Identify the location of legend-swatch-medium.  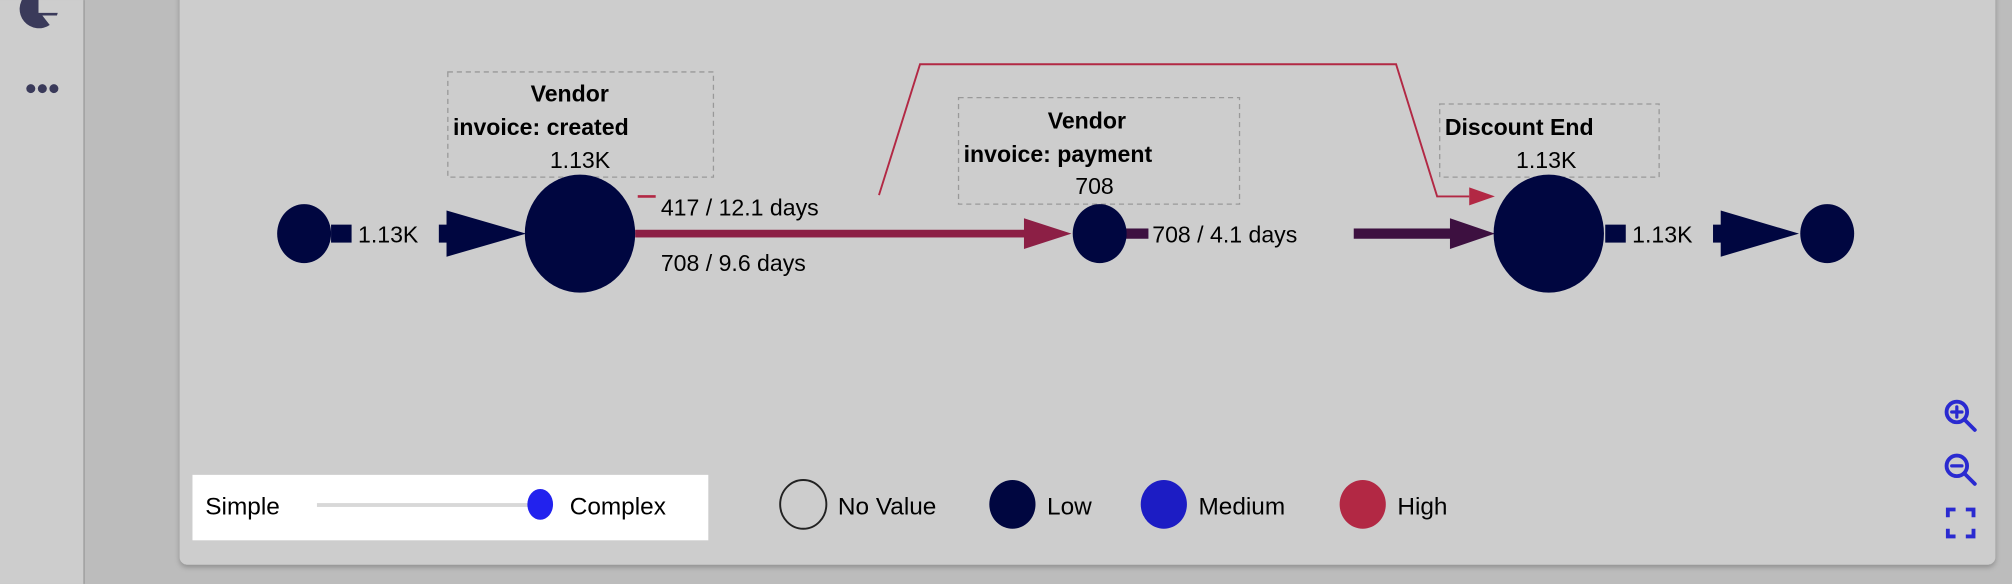
(1163, 504).